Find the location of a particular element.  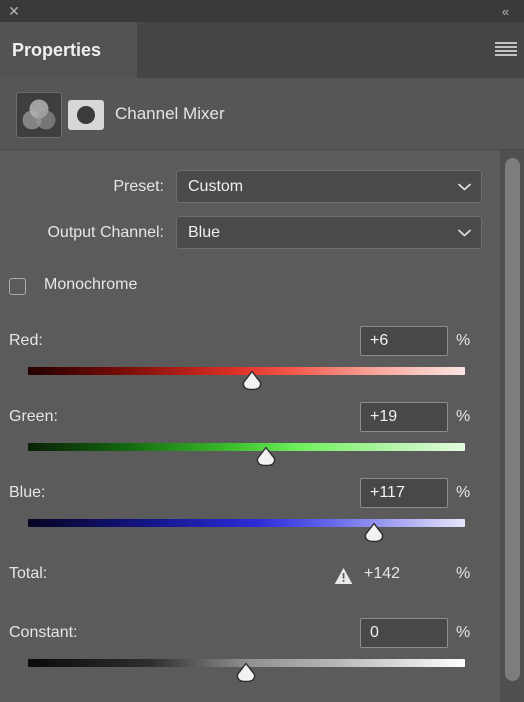

preset-label: Preset: is located at coordinates (138, 186).